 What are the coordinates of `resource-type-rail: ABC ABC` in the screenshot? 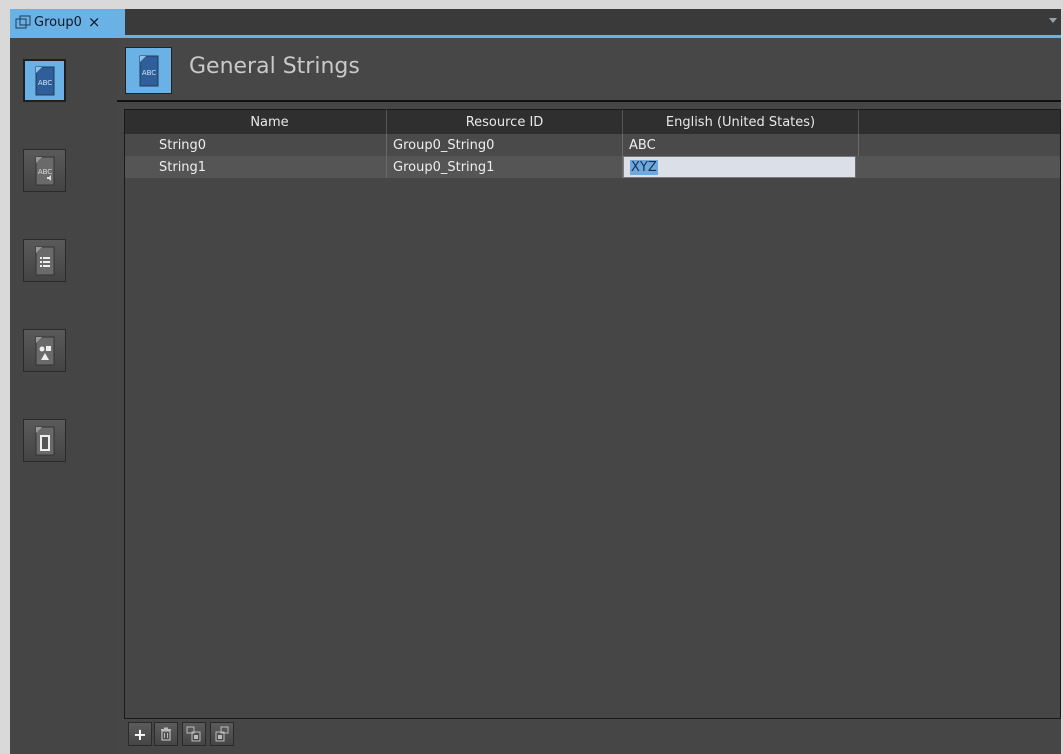 It's located at (63, 396).